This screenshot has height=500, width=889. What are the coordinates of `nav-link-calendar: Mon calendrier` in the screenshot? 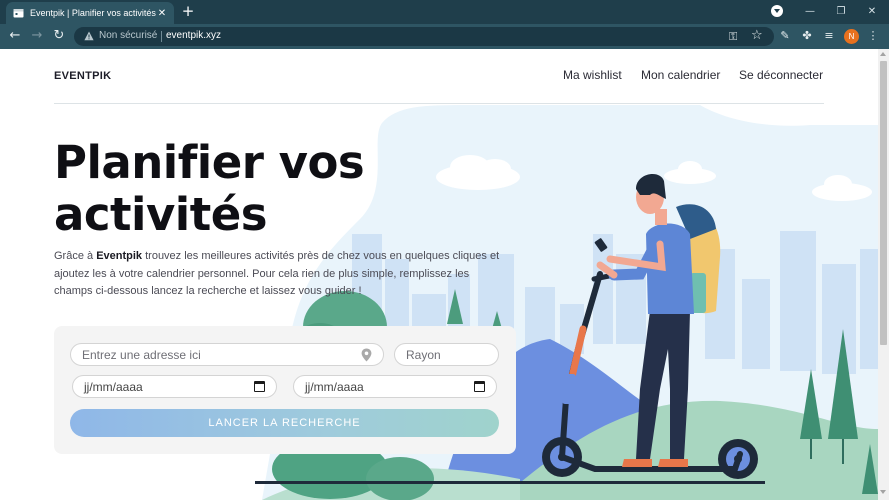 It's located at (680, 75).